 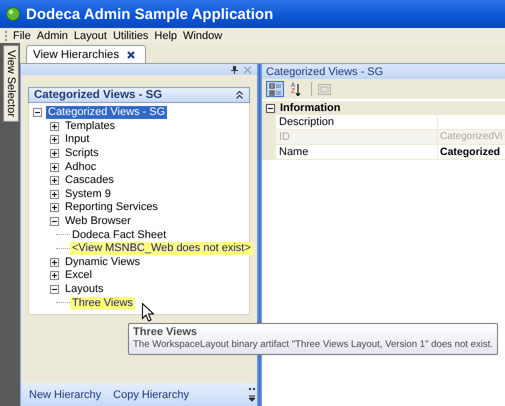 What do you see at coordinates (202, 36) in the screenshot?
I see `menu-item: Window` at bounding box center [202, 36].